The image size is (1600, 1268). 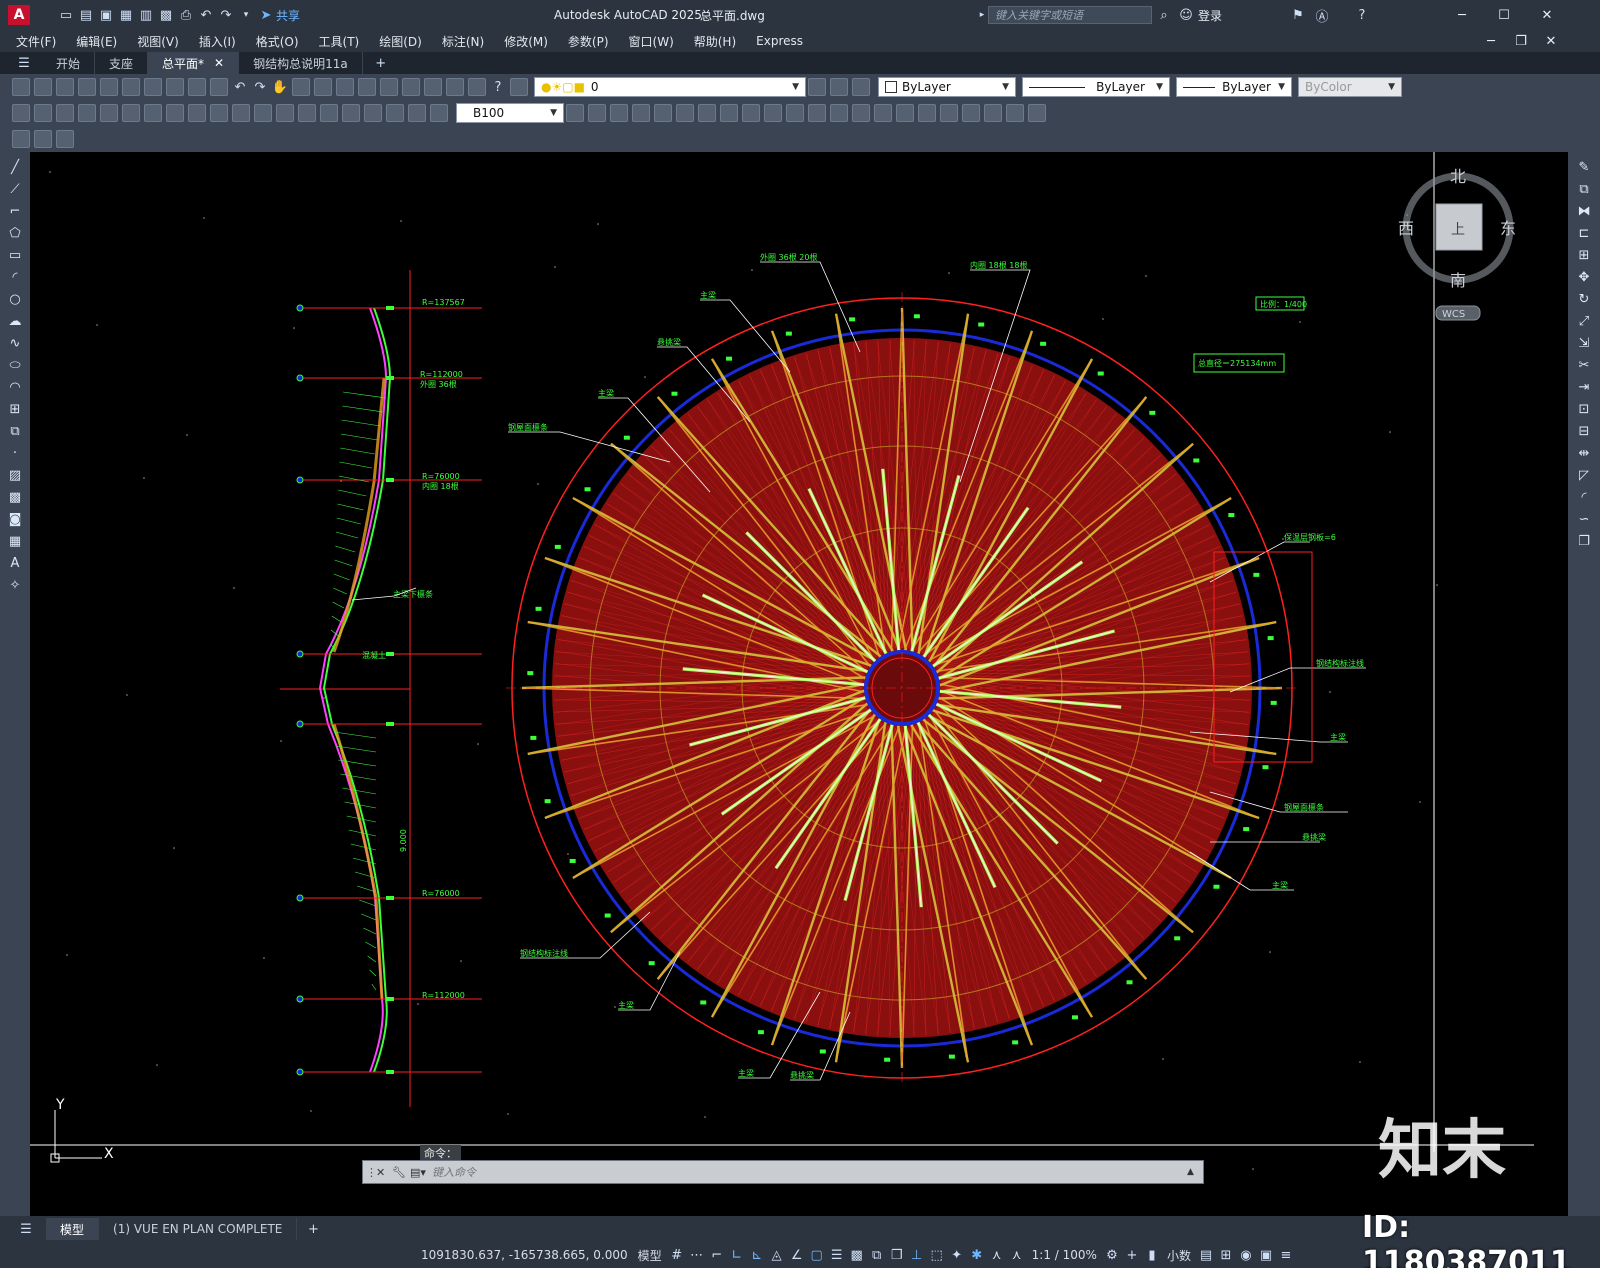 I want to click on insert-block-icon, so click(x=43, y=139).